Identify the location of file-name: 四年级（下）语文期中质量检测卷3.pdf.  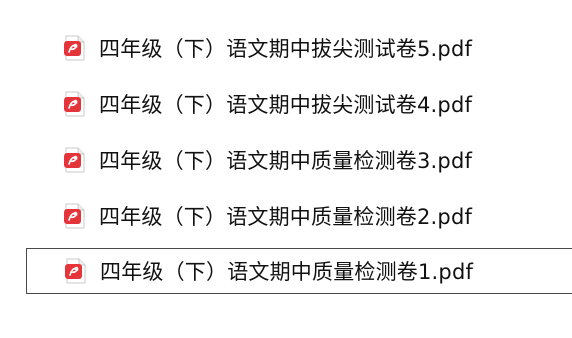
(286, 161).